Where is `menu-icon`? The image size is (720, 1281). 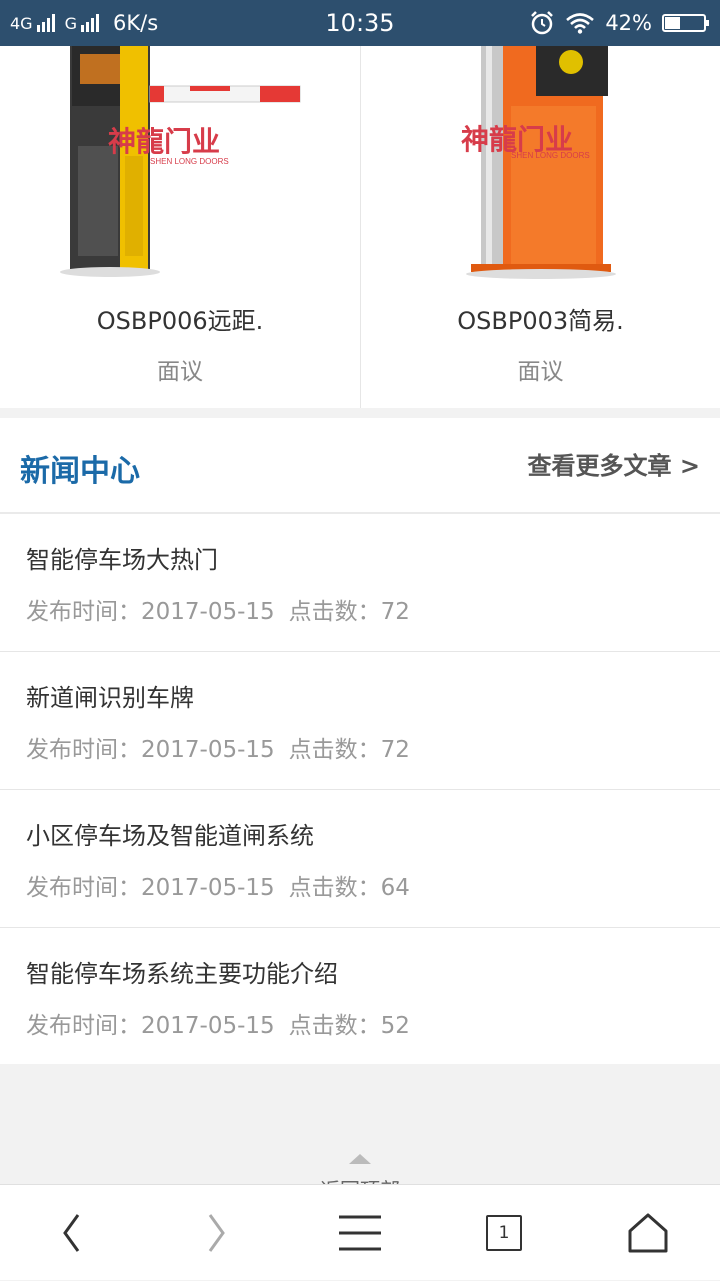
menu-icon is located at coordinates (360, 1233).